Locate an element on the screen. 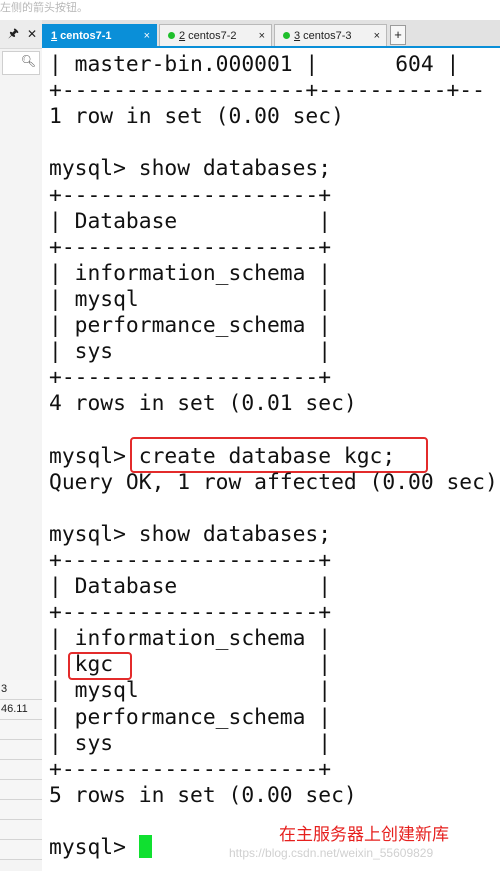 Image resolution: width=500 pixels, height=871 pixels. annotation-note: 在主服务器上创建新库 is located at coordinates (364, 834).